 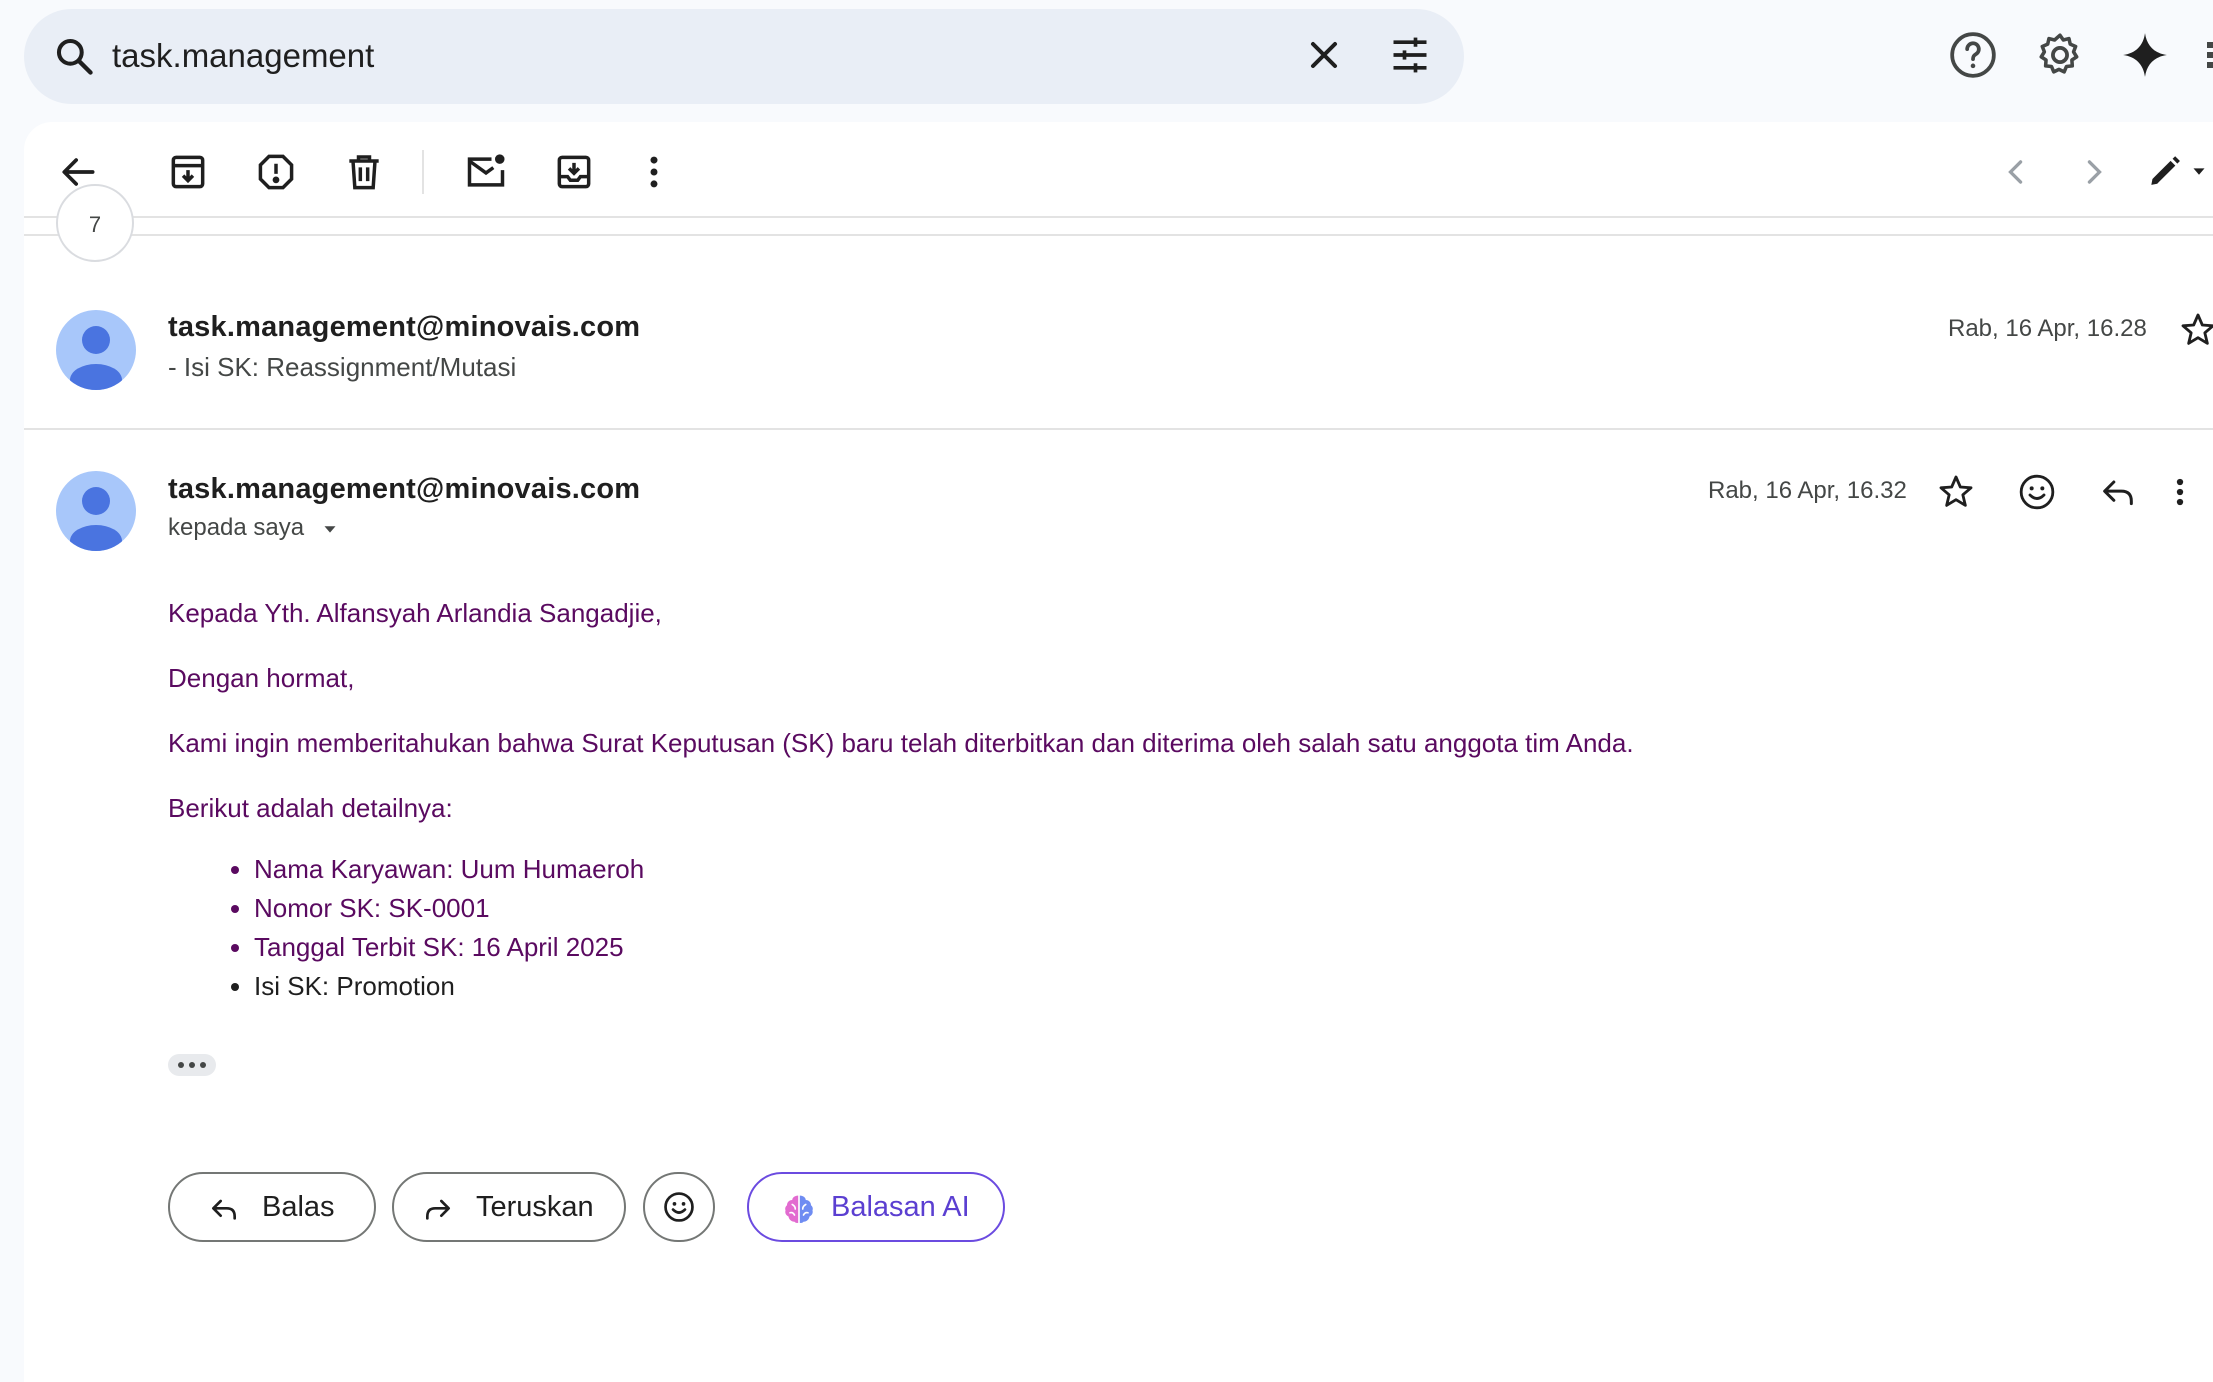 I want to click on emoji-button, so click(x=679, y=1207).